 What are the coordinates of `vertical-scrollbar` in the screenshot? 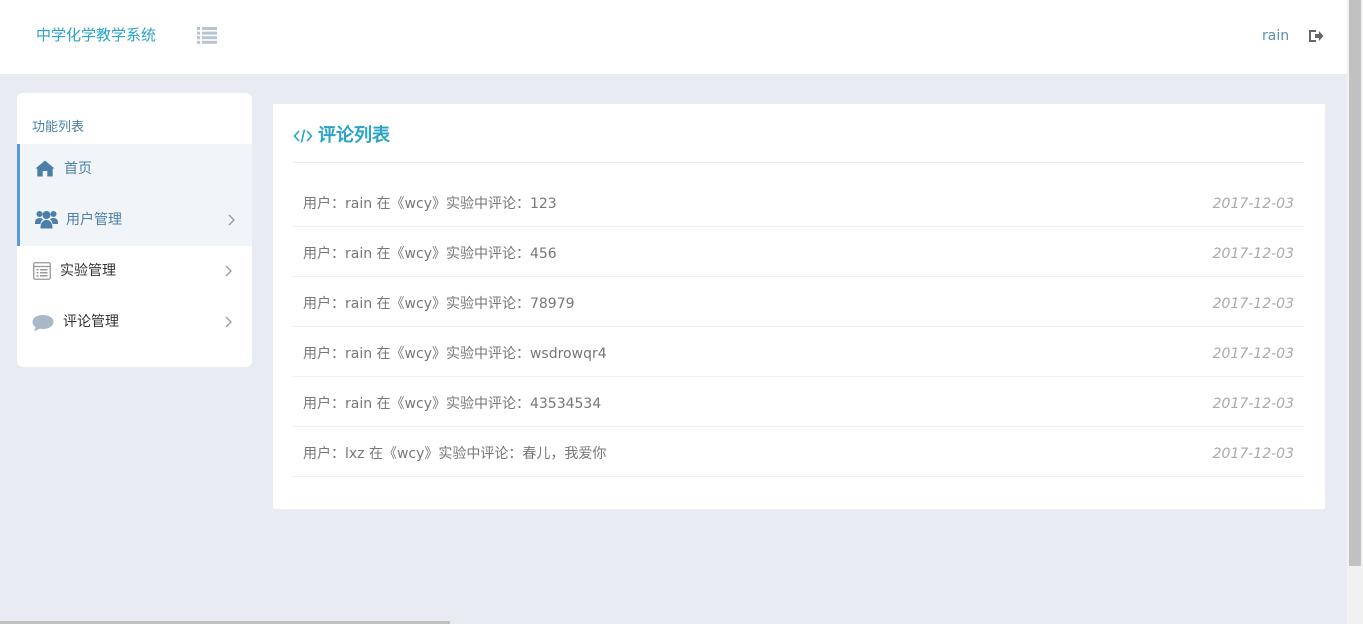 It's located at (1355, 312).